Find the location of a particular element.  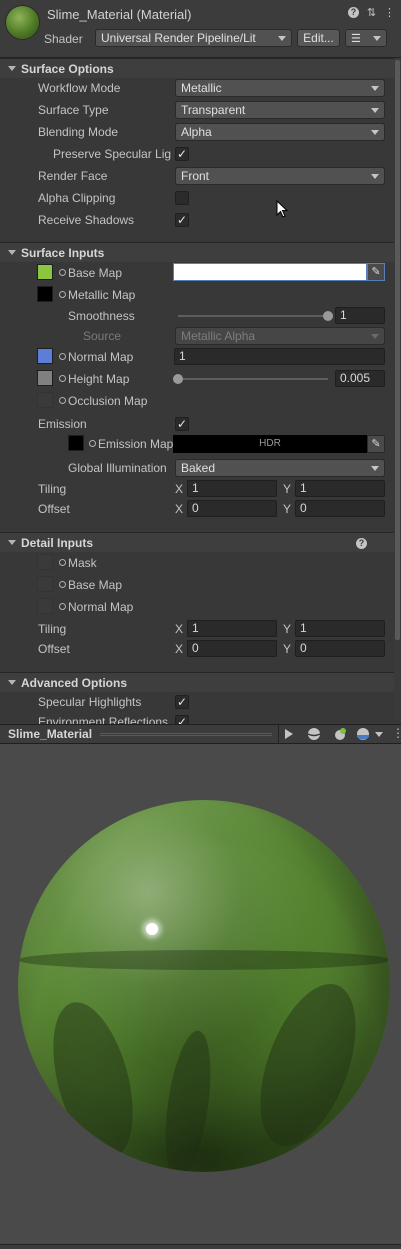

shader-options-dropdown: ☰ is located at coordinates (366, 38).